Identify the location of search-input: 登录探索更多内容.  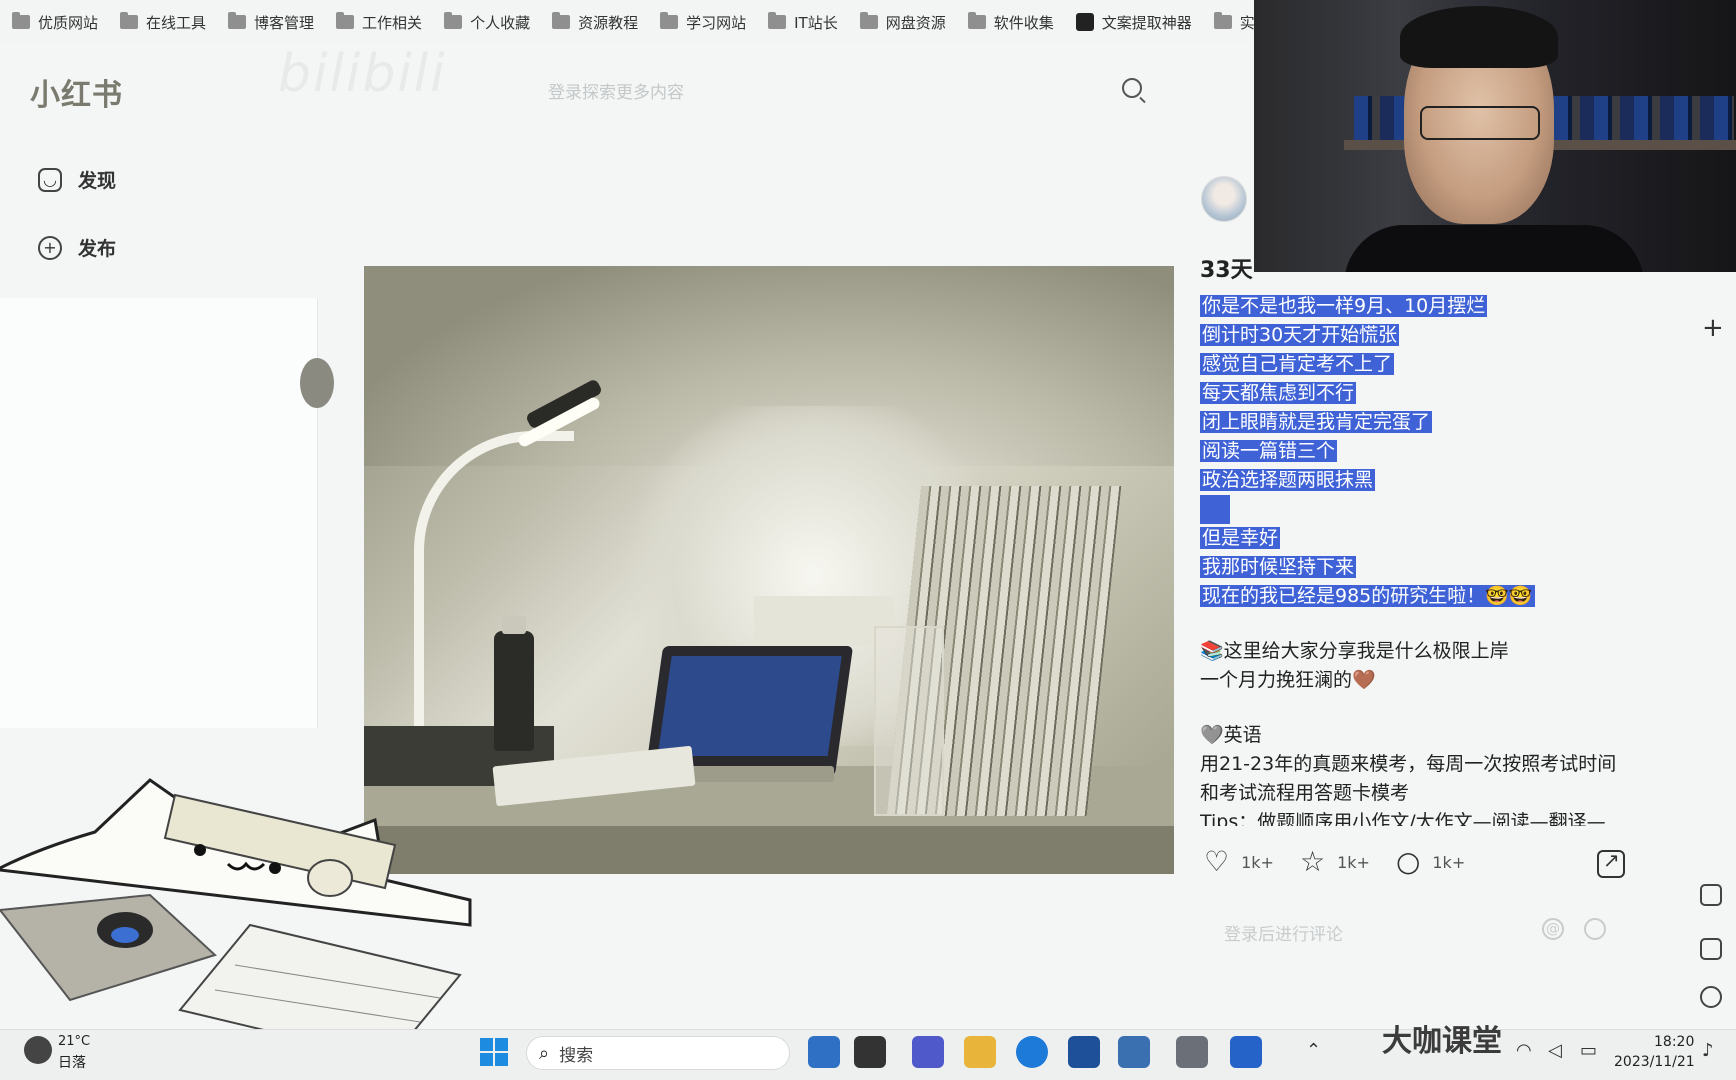
(616, 90).